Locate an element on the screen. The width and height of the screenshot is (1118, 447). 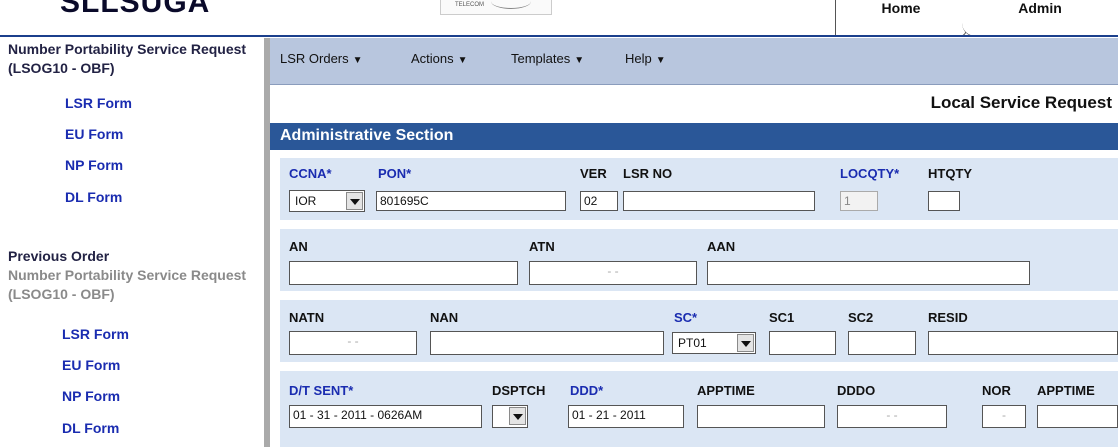
menu-templates: Templates ▼ is located at coordinates (547, 58).